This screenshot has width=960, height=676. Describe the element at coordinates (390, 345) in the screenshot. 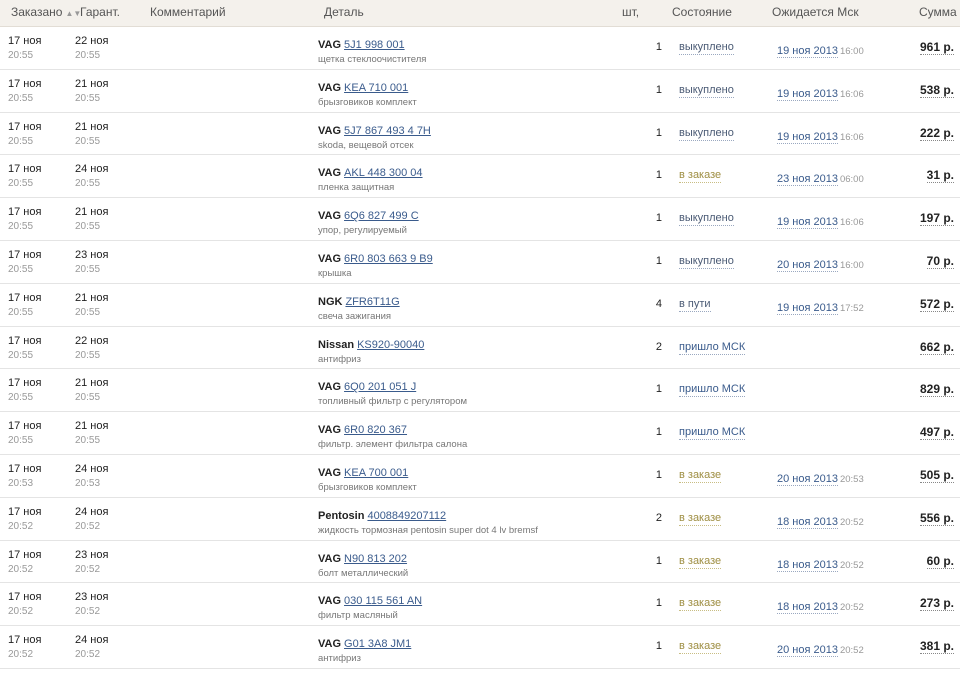

I see `part-code-link: KS920-90040` at that location.